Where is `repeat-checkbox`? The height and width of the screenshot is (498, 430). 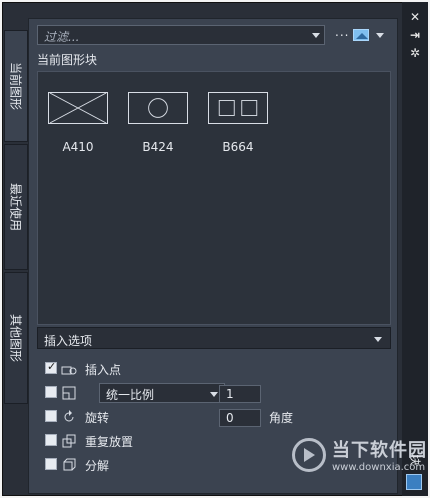 repeat-checkbox is located at coordinates (51, 440).